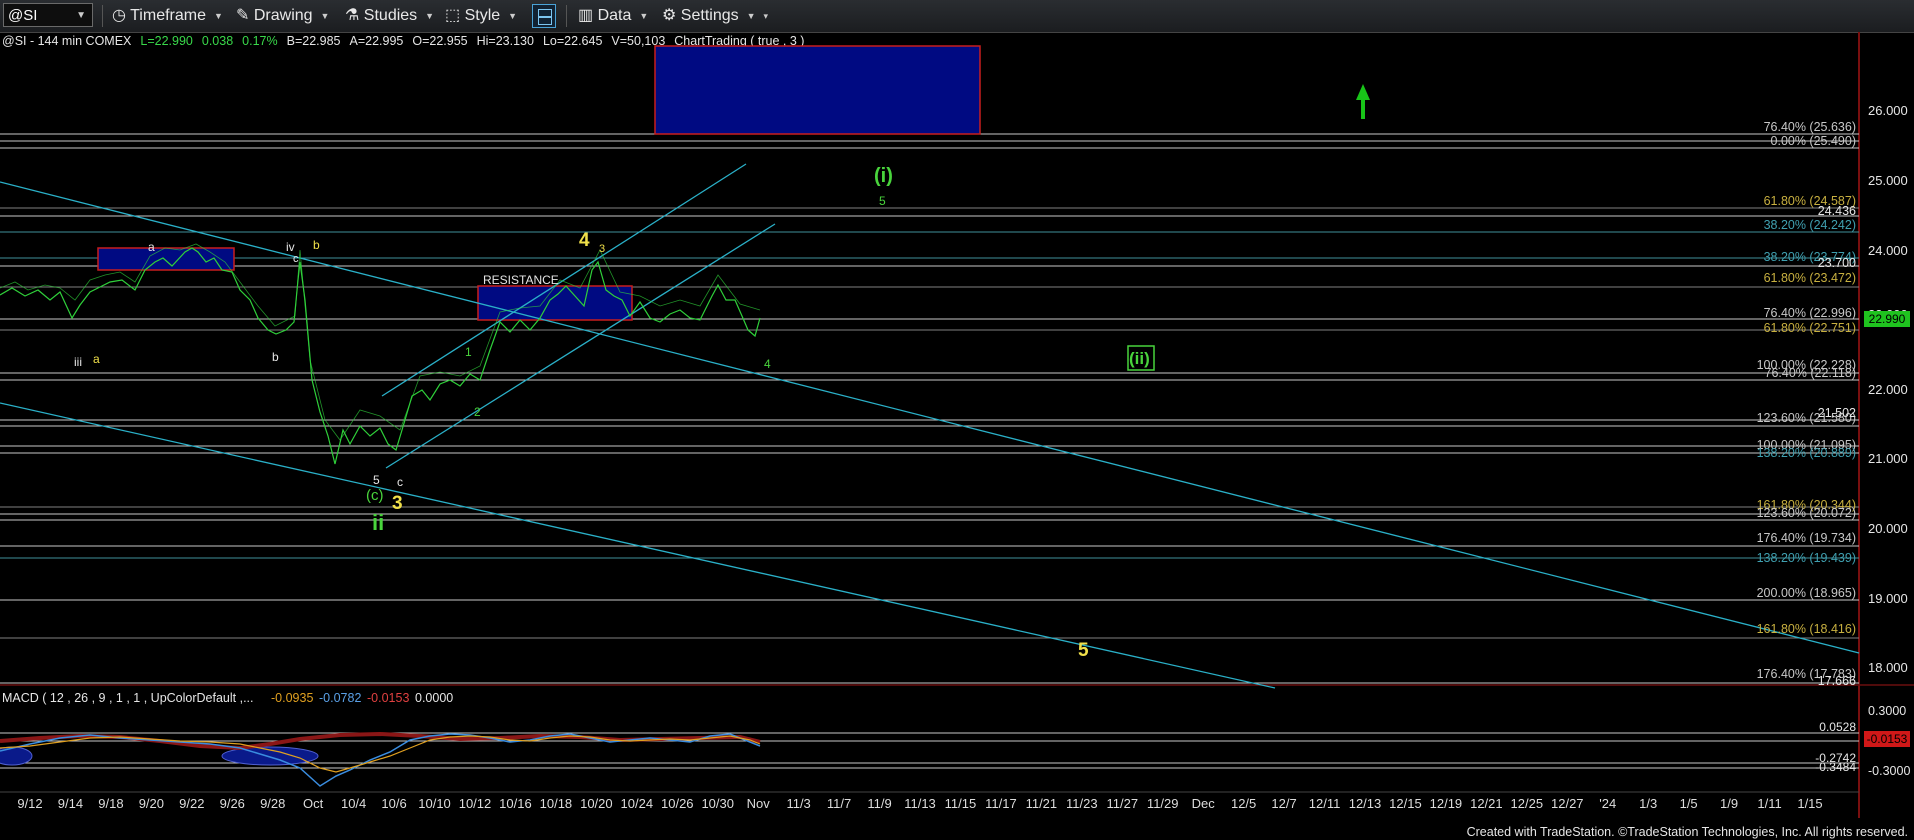 Image resolution: width=1914 pixels, height=840 pixels. Describe the element at coordinates (613, 16) in the screenshot. I see `data-button: ▥ Data ▼` at that location.